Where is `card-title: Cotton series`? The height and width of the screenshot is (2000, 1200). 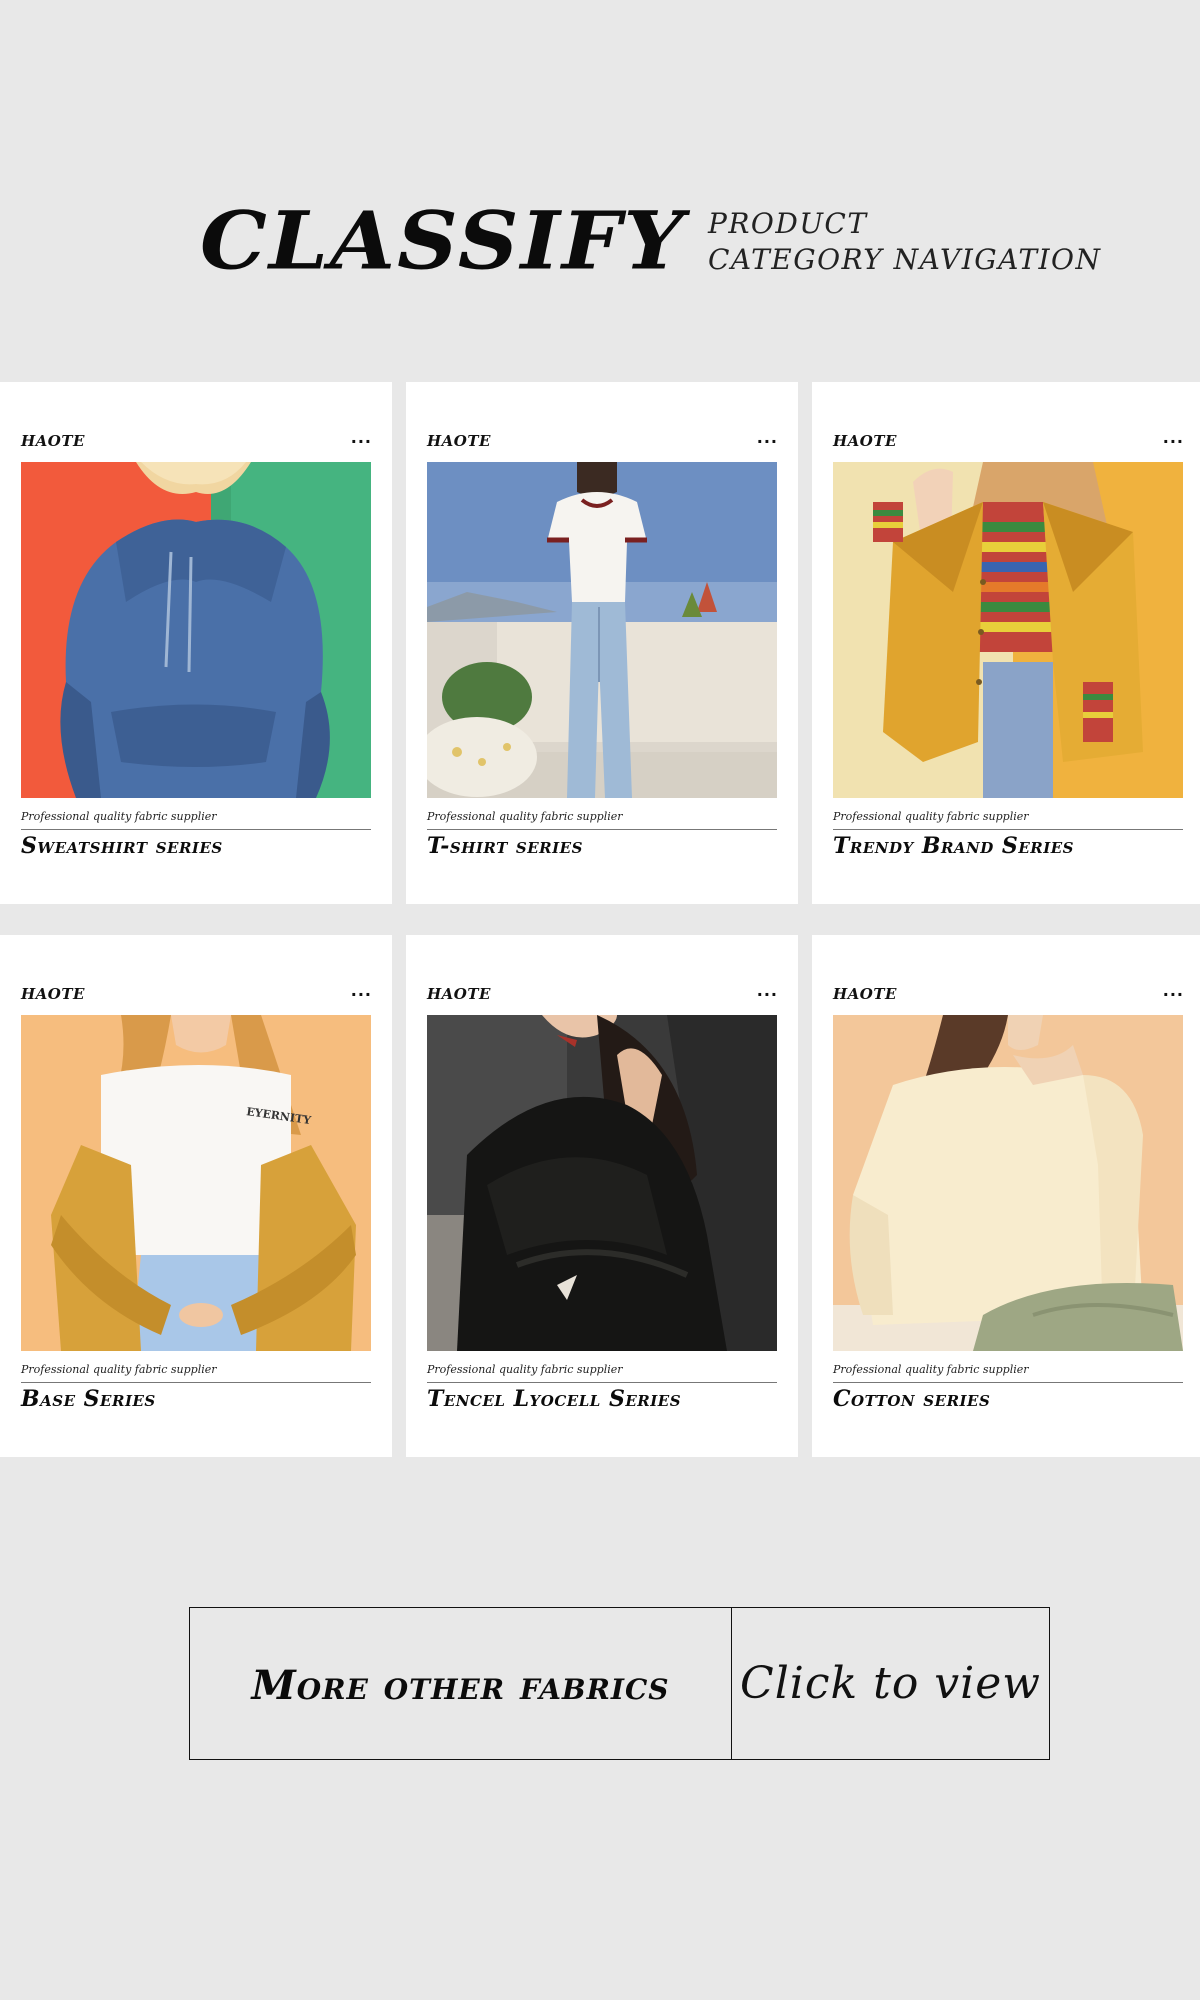 card-title: Cotton series is located at coordinates (911, 1399).